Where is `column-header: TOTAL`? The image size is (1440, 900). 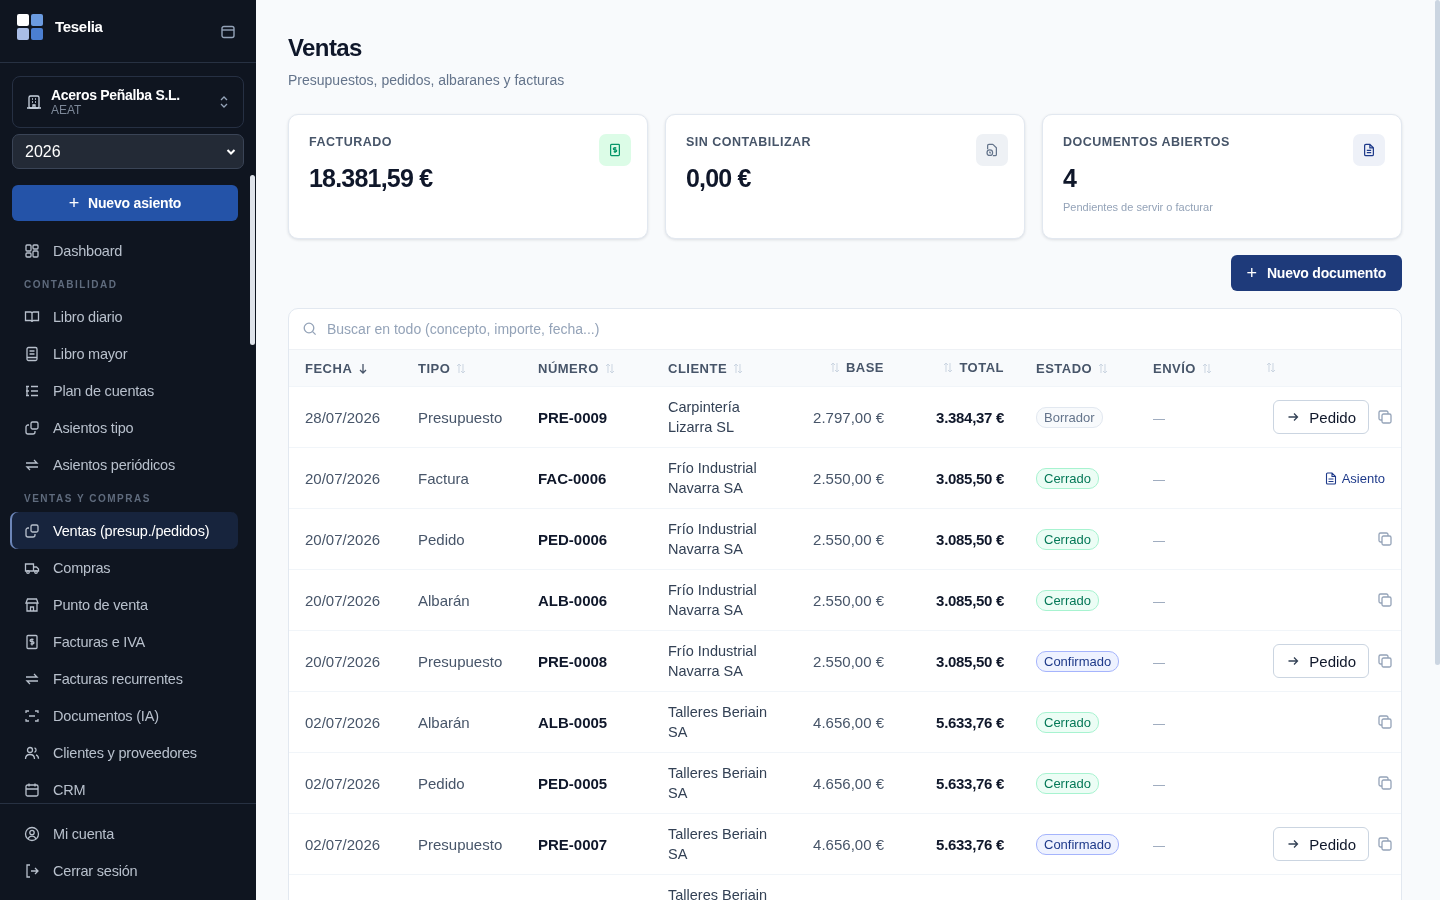
column-header: TOTAL is located at coordinates (981, 367).